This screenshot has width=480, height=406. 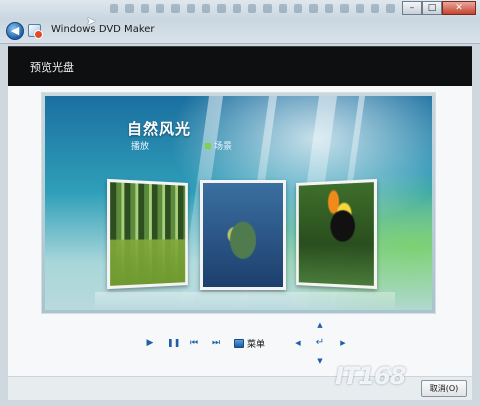 I want to click on back-arrow-icon: ◀, so click(x=15, y=31).